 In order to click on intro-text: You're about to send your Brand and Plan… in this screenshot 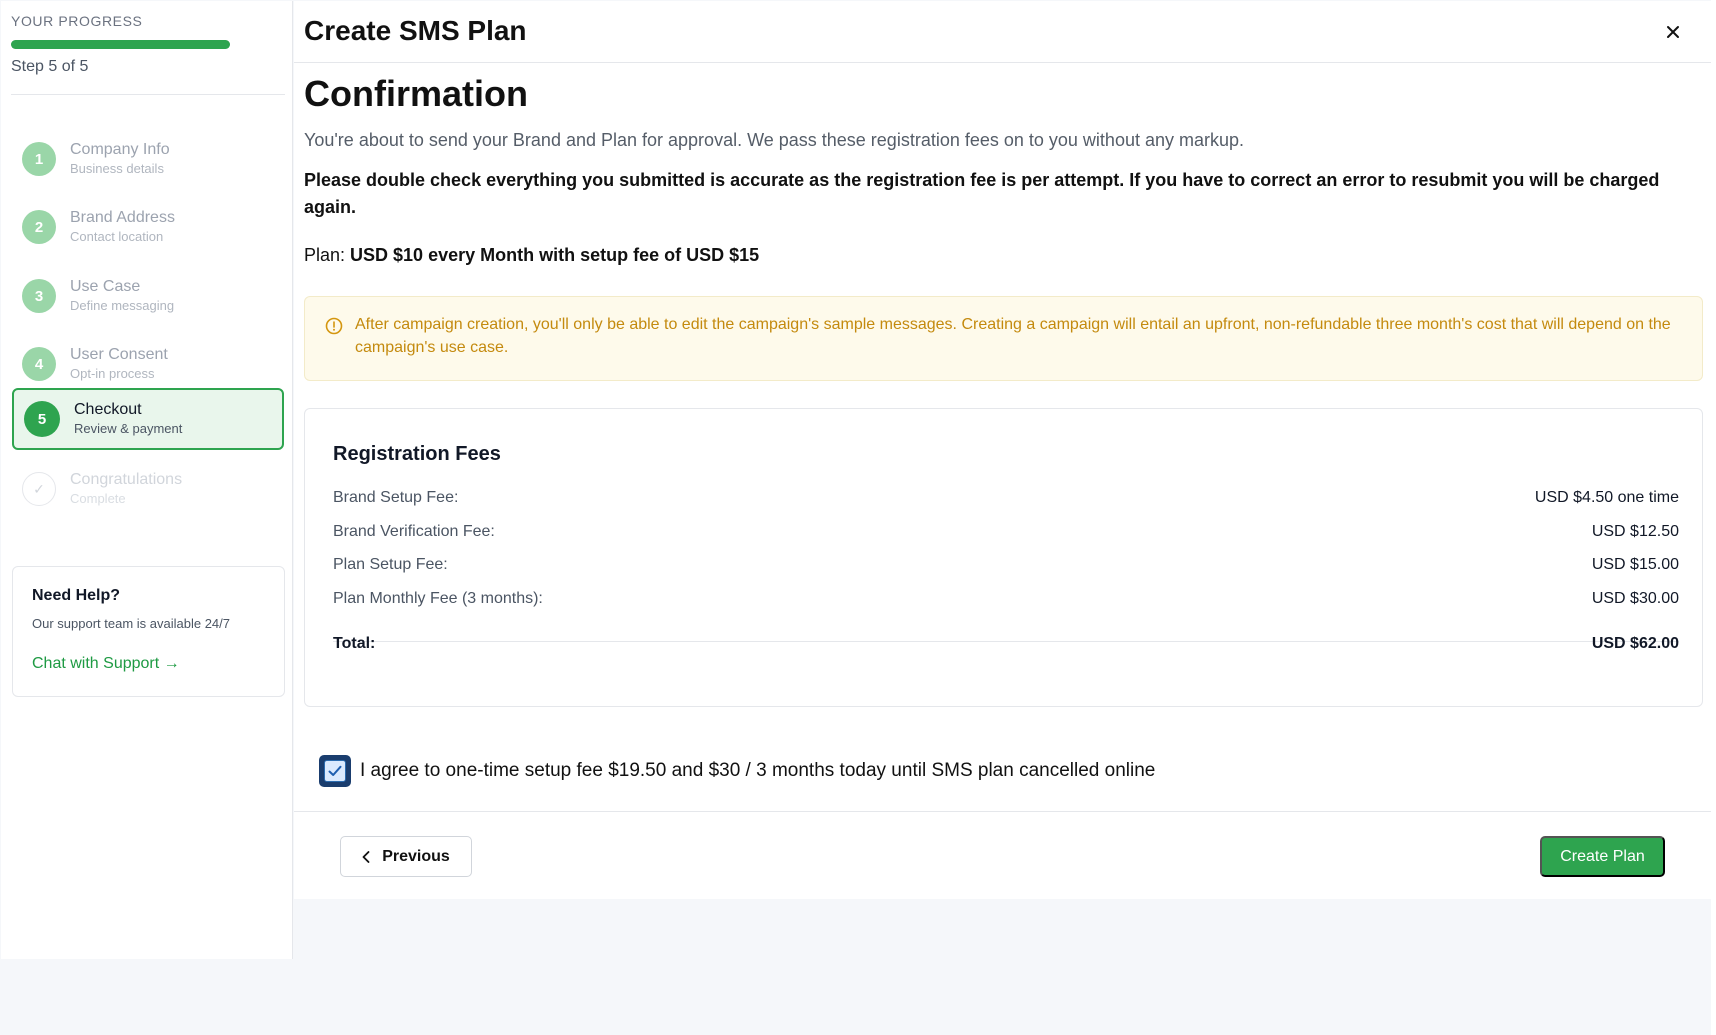, I will do `click(774, 140)`.